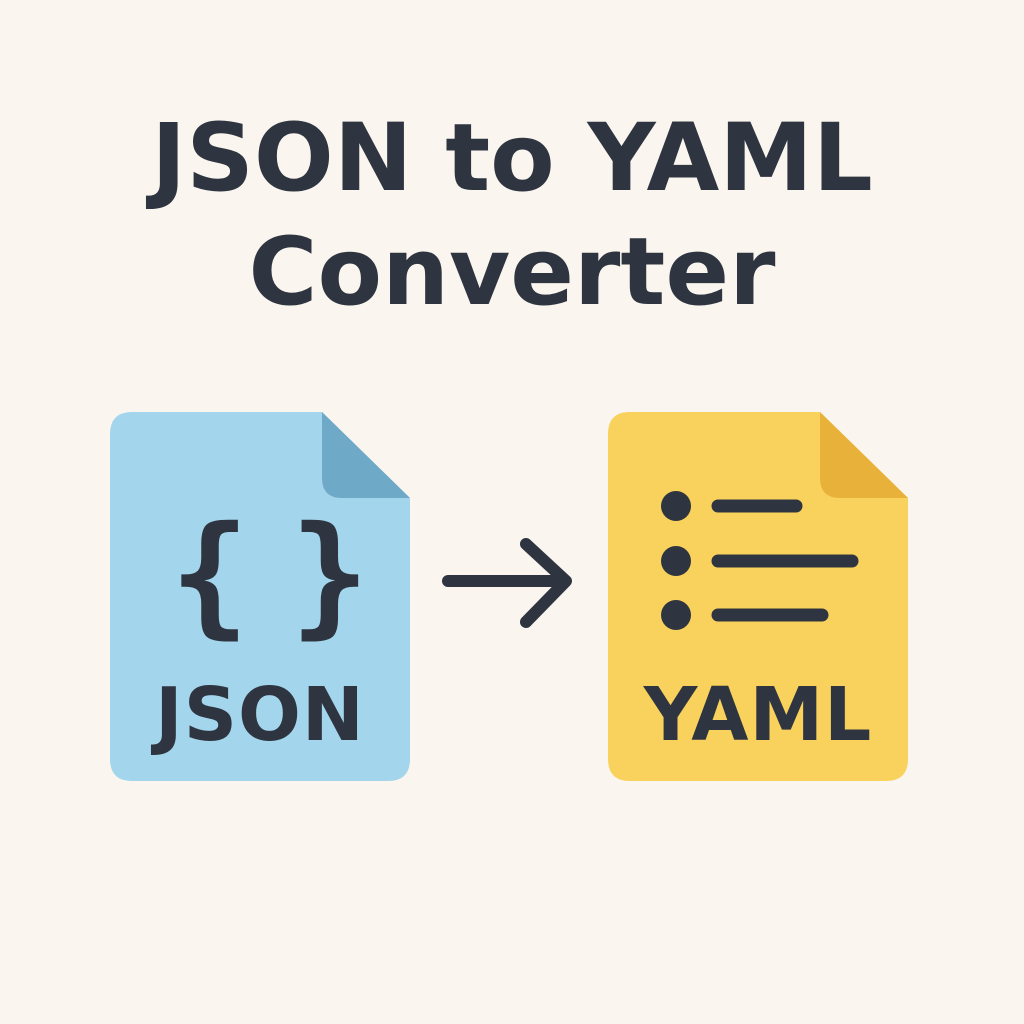 Image resolution: width=1024 pixels, height=1024 pixels. What do you see at coordinates (330, 575) in the screenshot?
I see `close-brace-icon: }` at bounding box center [330, 575].